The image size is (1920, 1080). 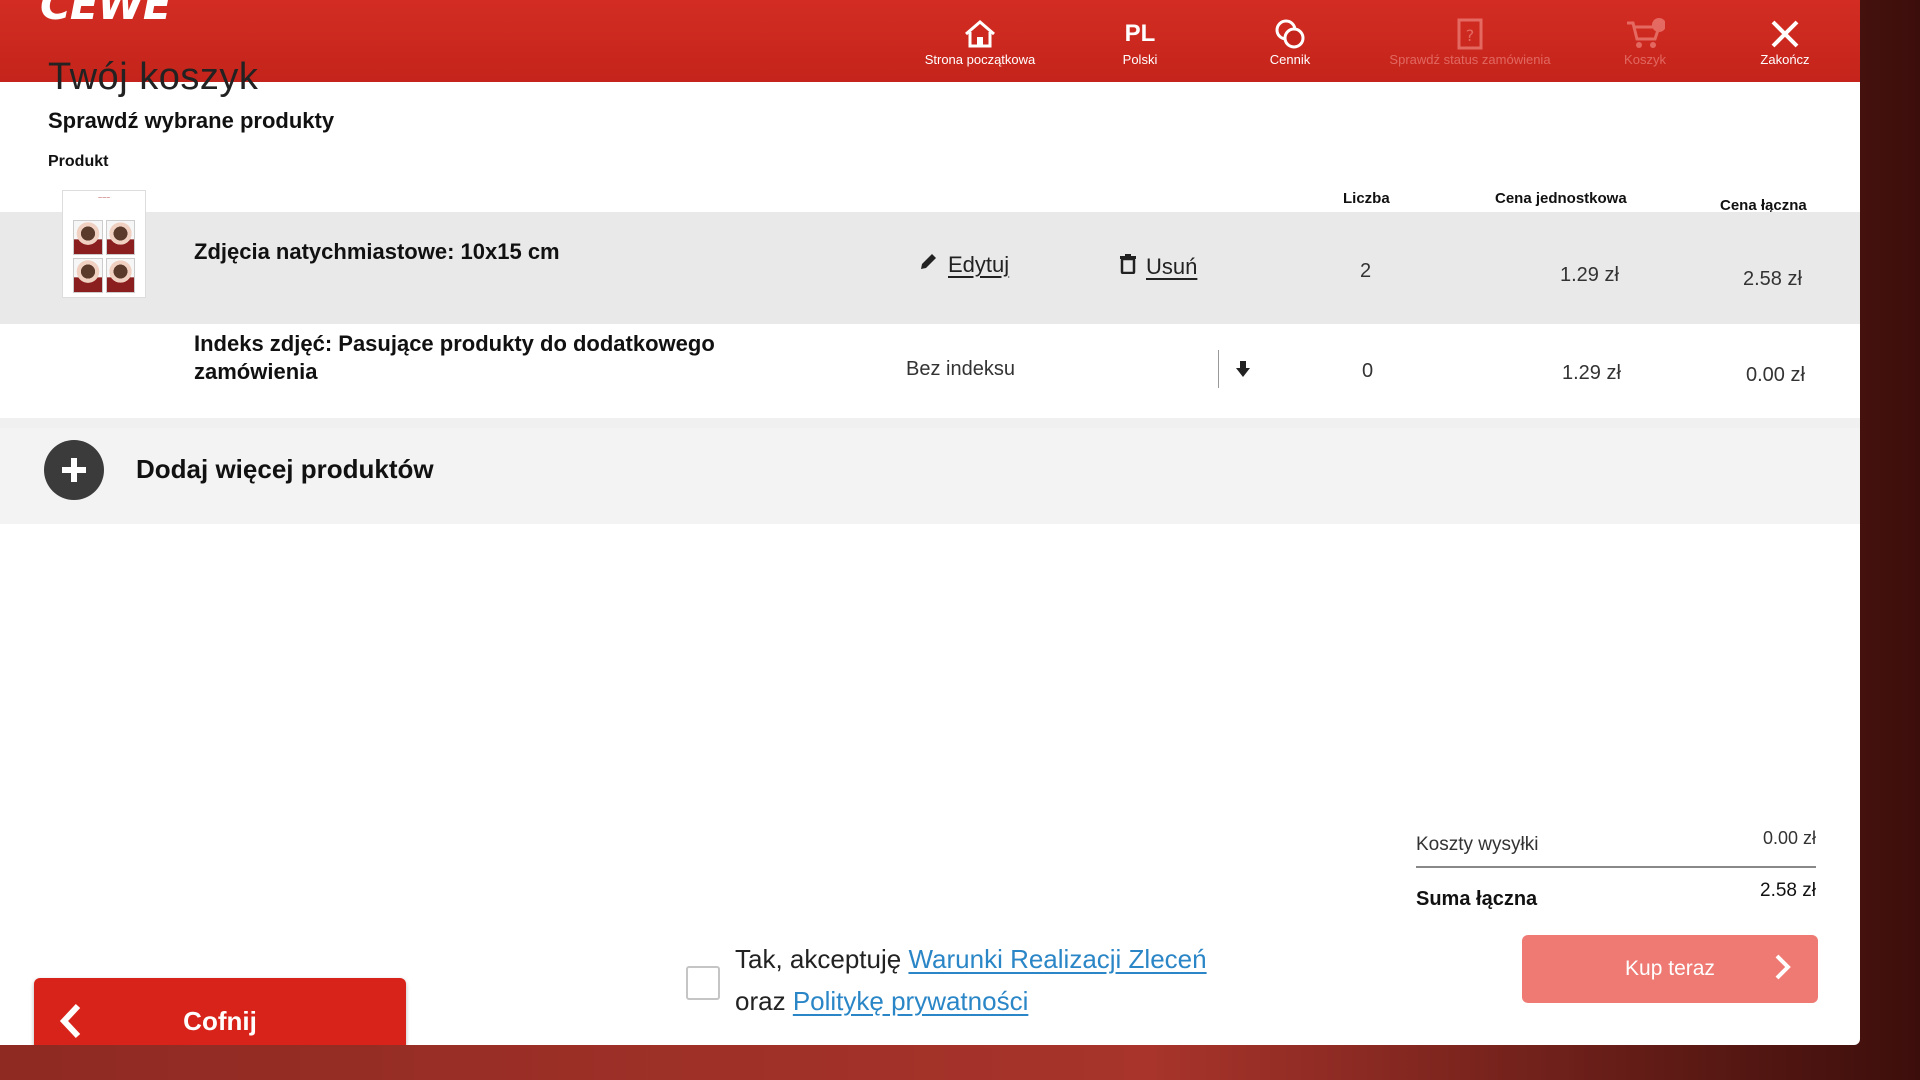 I want to click on nav-cart: Koszyk, so click(x=1645, y=41).